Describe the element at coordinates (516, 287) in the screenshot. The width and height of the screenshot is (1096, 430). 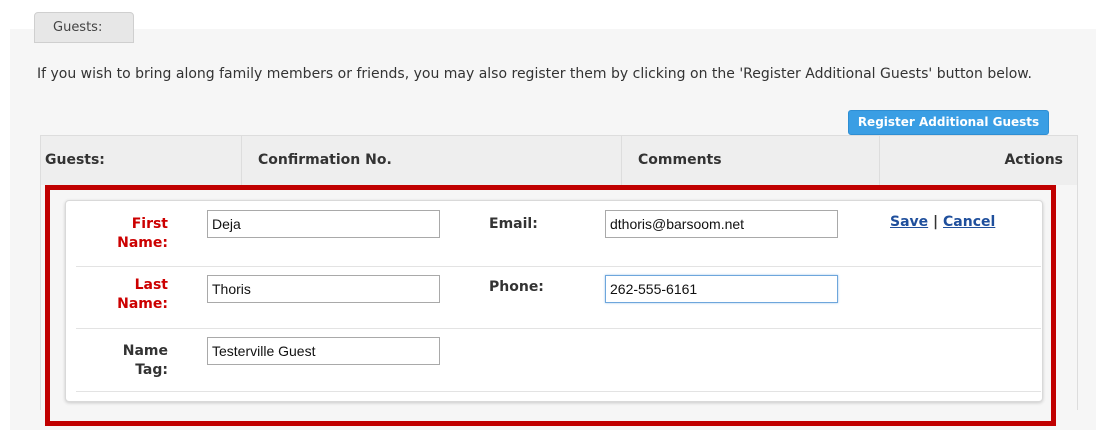
I see `phone-label: Phone:` at that location.